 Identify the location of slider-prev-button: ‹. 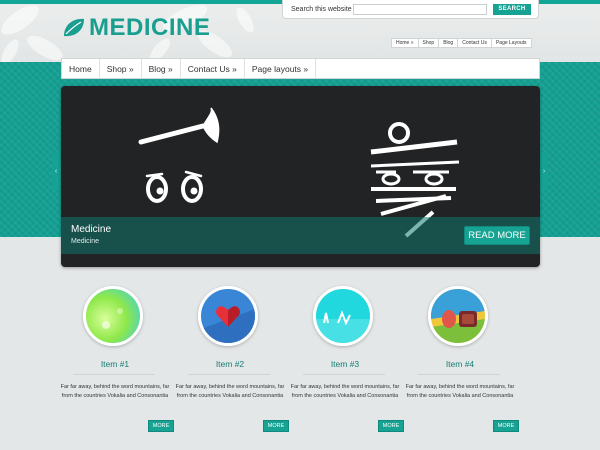
(56, 171).